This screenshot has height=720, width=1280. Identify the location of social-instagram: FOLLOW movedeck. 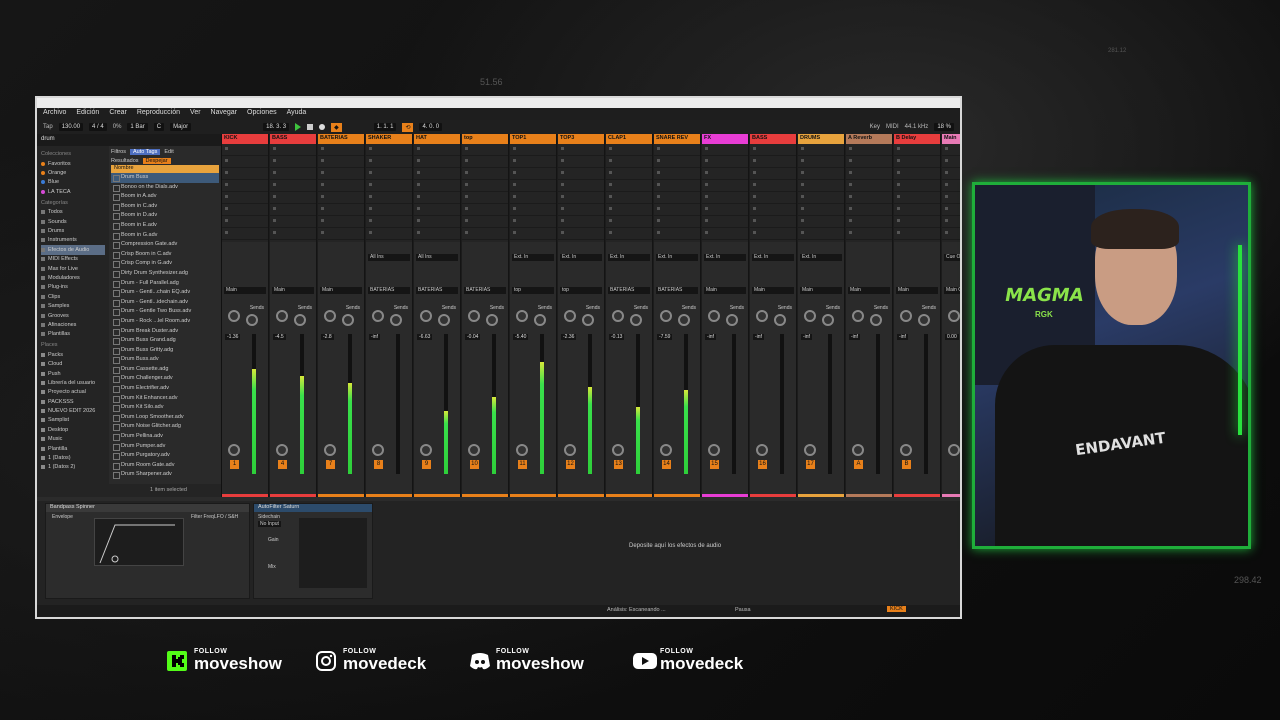
(370, 661).